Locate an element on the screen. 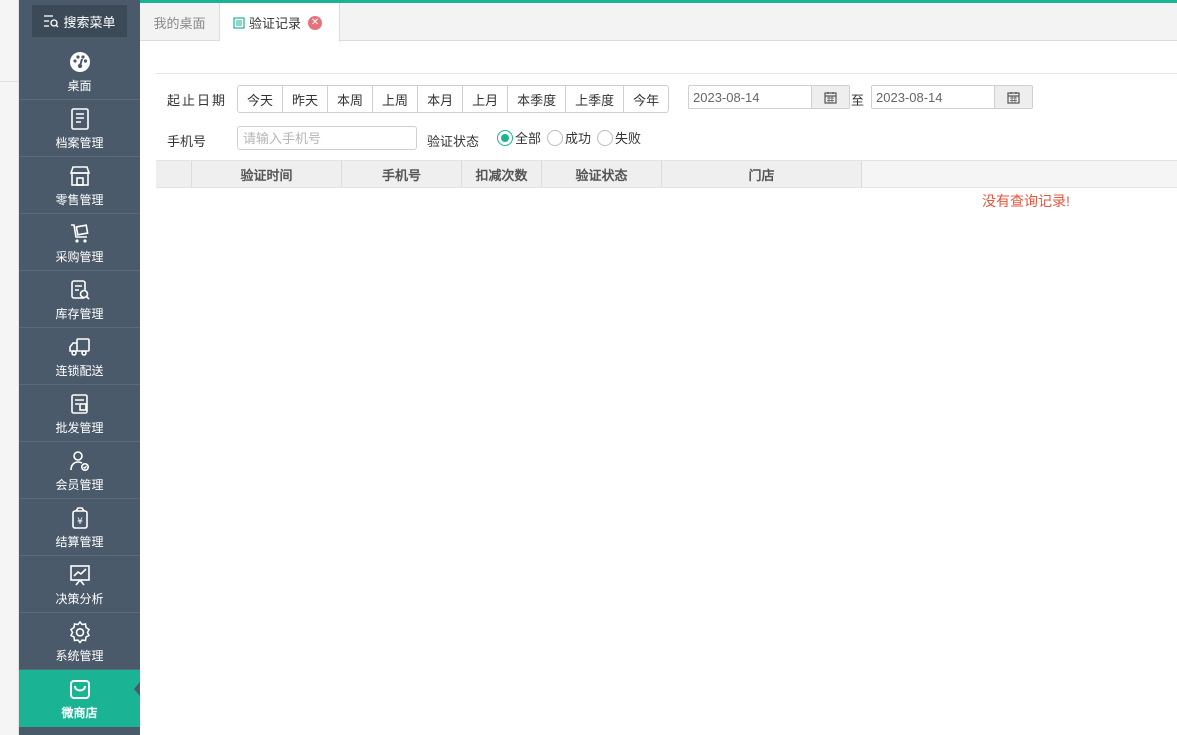 This screenshot has height=735, width=1177. inventory-icon is located at coordinates (80, 290).